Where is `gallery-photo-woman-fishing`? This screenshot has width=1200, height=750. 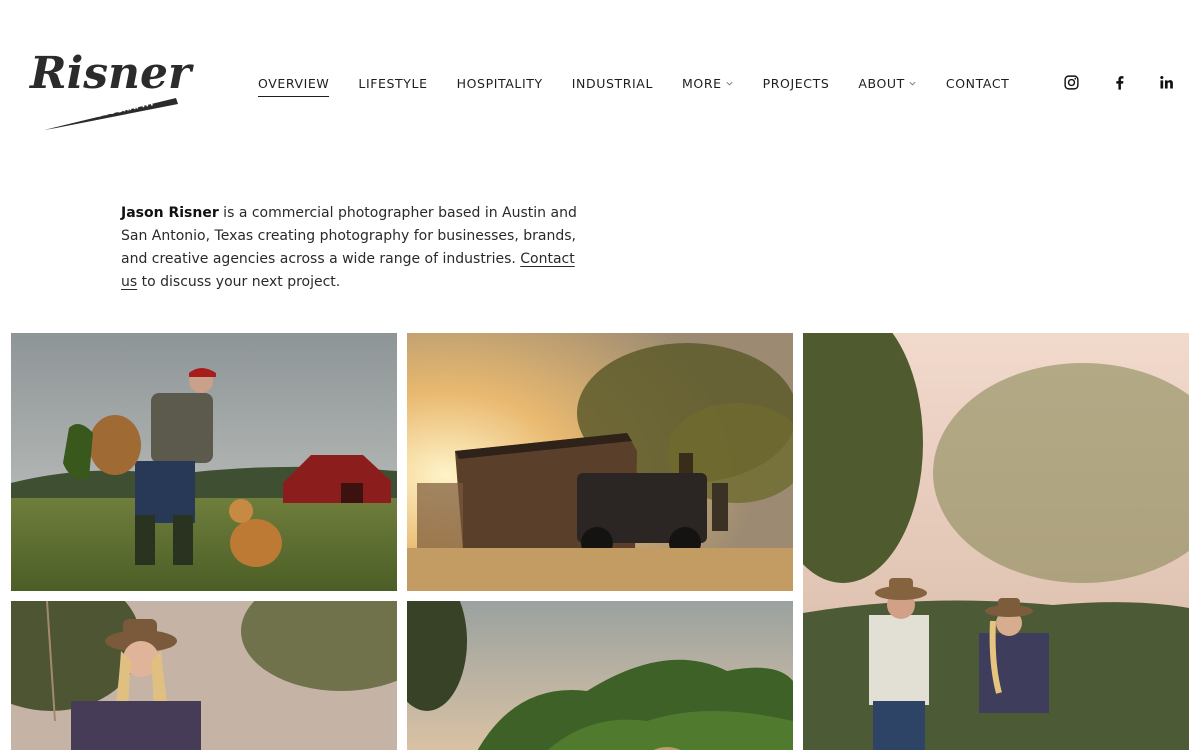
gallery-photo-woman-fishing is located at coordinates (204, 675).